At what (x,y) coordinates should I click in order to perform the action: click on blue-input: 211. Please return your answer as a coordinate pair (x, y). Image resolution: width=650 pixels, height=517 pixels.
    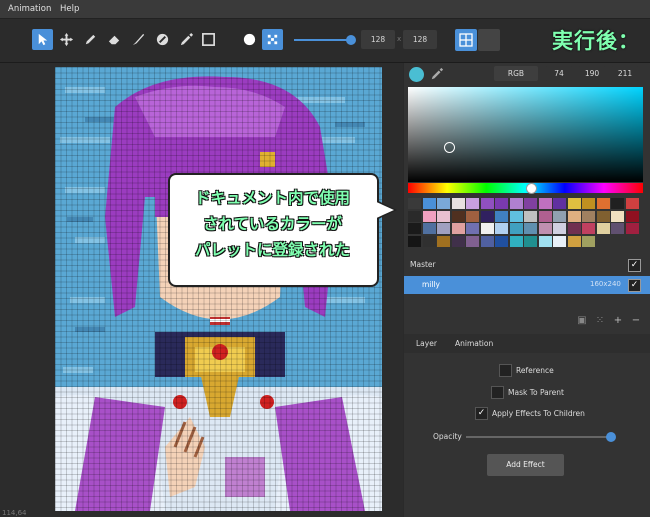
    Looking at the image, I should click on (625, 73).